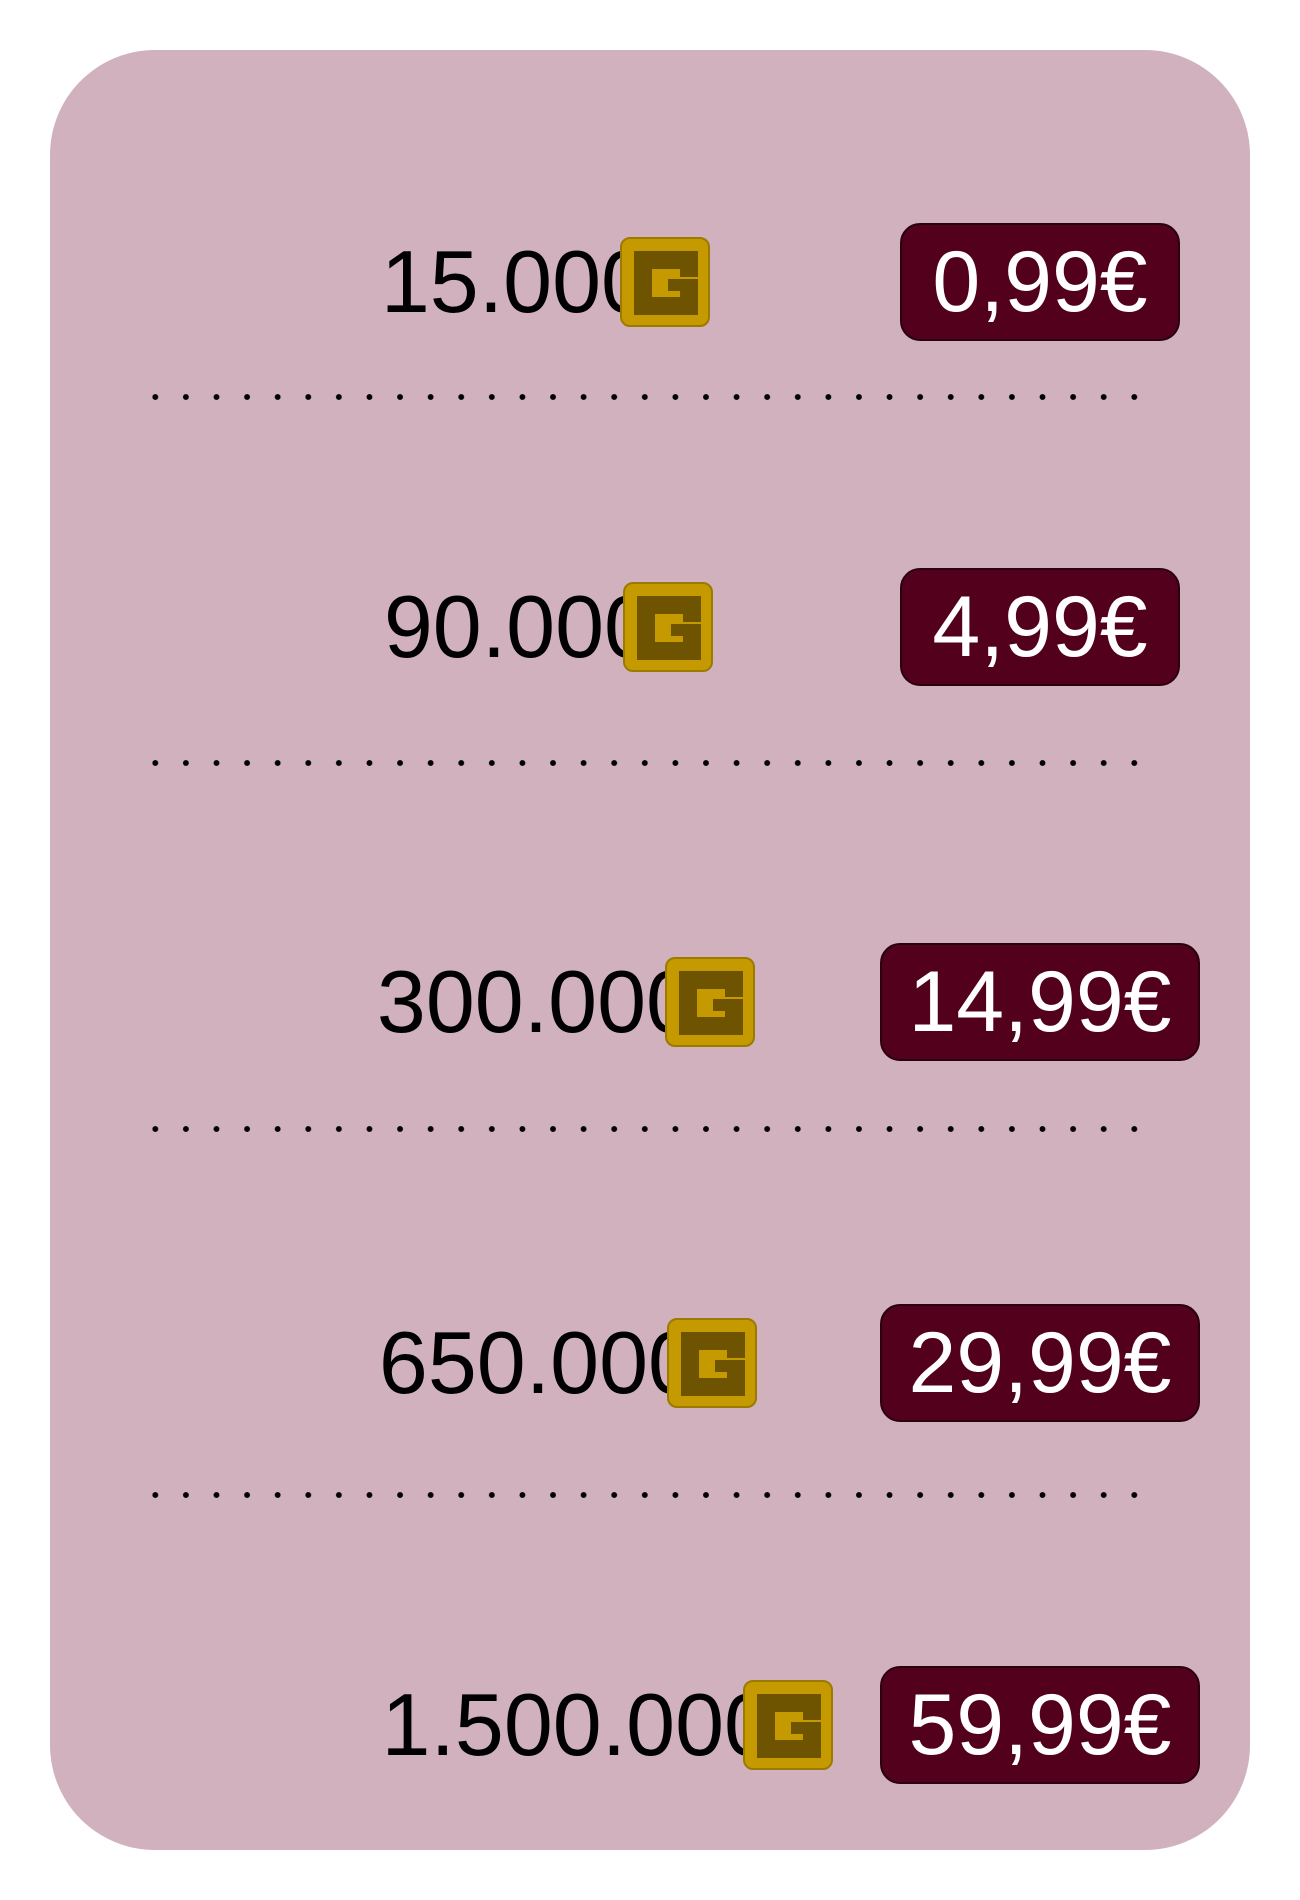 The width and height of the screenshot is (1300, 1900). I want to click on offer-row: 90.000 4,99€, so click(650, 627).